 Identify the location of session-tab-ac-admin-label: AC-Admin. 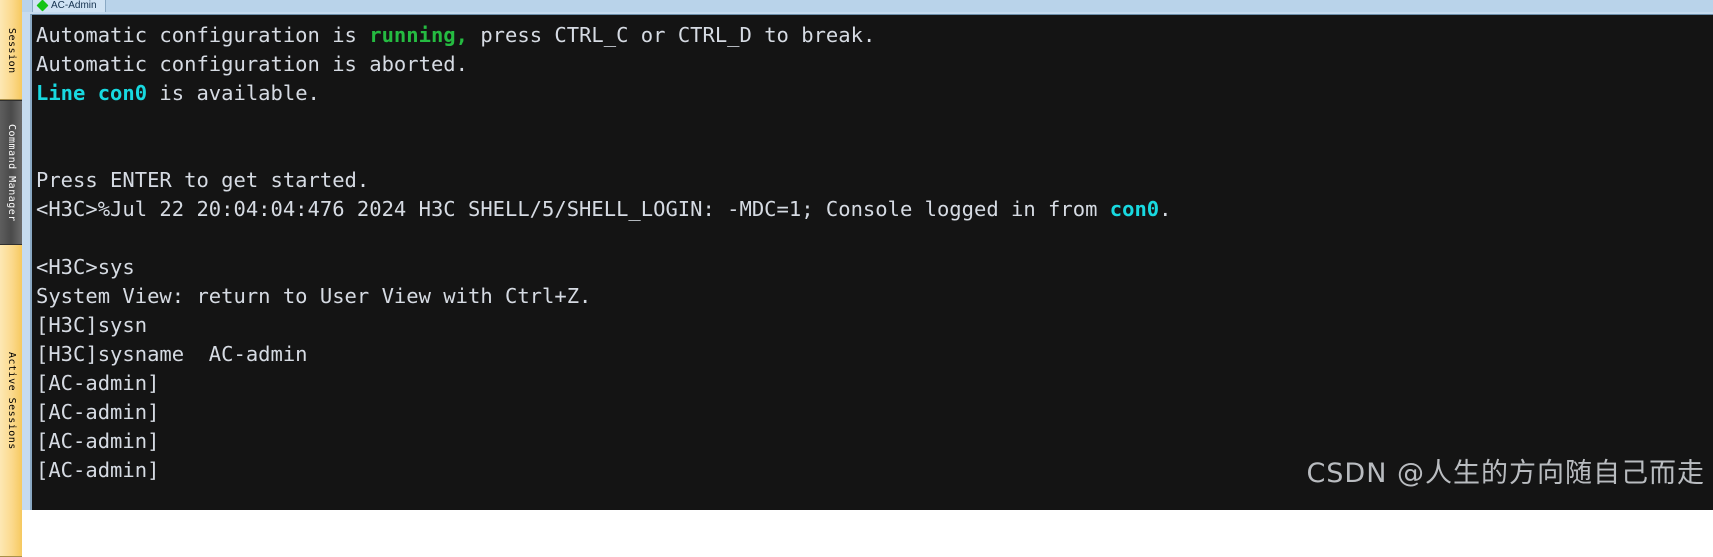
(74, 5).